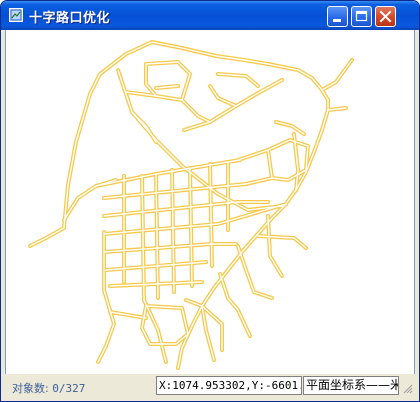 This screenshot has height=402, width=420. I want to click on minimize-button, so click(337, 16).